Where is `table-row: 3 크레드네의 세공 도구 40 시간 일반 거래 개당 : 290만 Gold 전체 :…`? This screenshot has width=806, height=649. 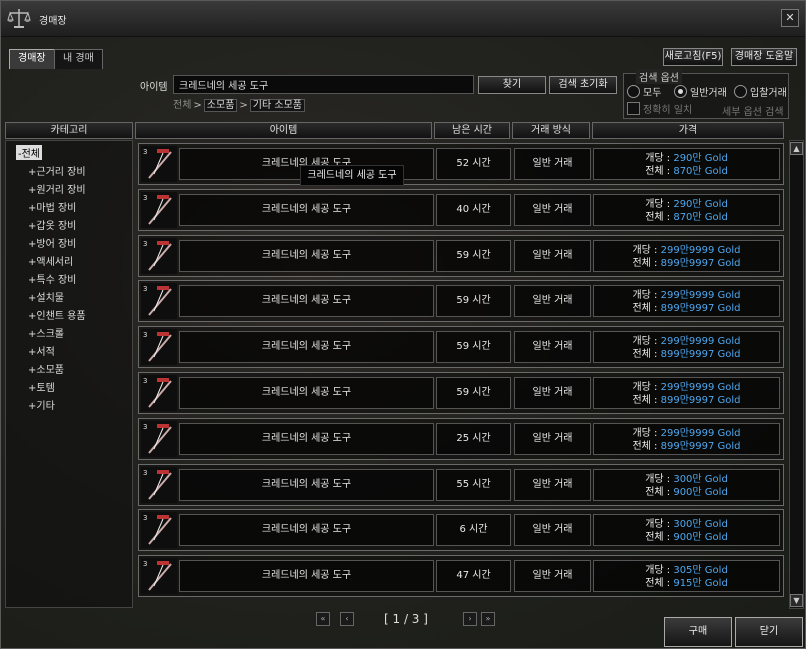
table-row: 3 크레드네의 세공 도구 40 시간 일반 거래 개당 : 290만 Gold 전체 :… is located at coordinates (461, 210).